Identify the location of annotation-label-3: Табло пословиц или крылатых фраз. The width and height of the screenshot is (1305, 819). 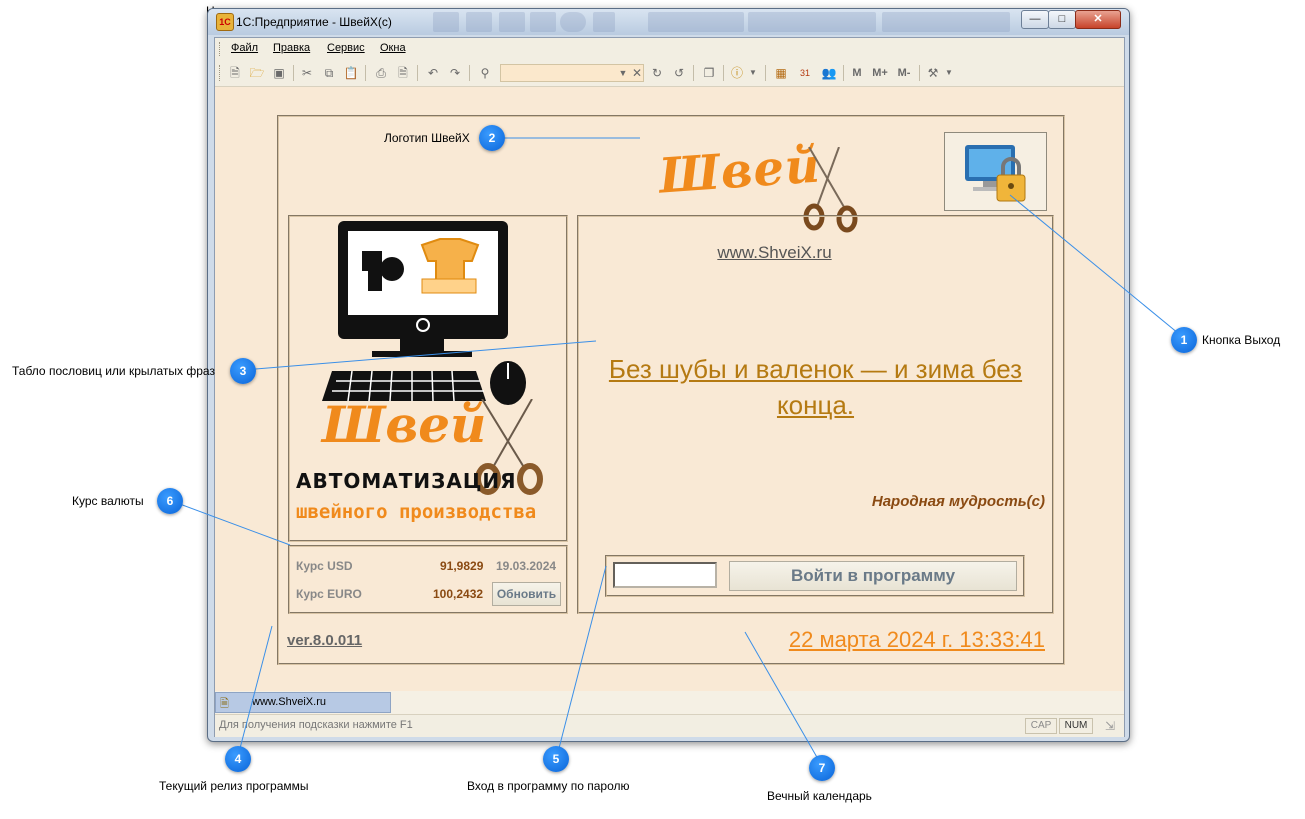
(113, 371).